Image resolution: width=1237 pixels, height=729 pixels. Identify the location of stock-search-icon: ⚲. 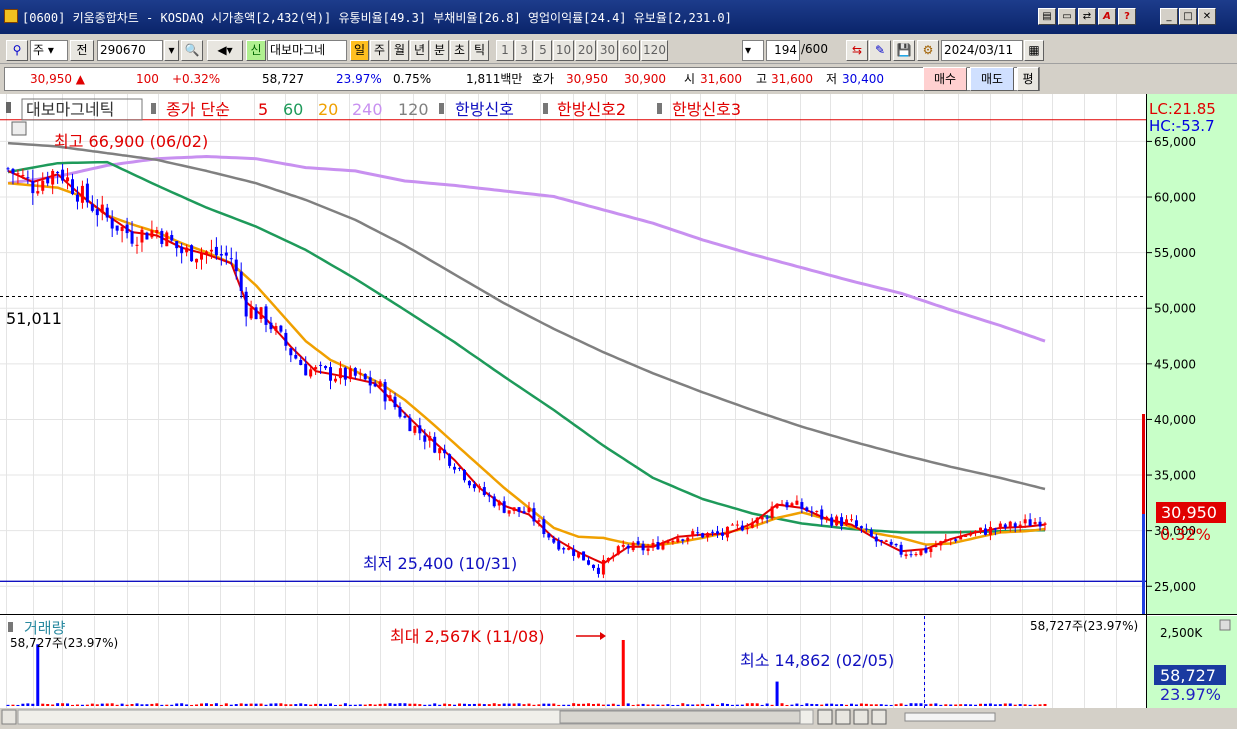
(17, 50).